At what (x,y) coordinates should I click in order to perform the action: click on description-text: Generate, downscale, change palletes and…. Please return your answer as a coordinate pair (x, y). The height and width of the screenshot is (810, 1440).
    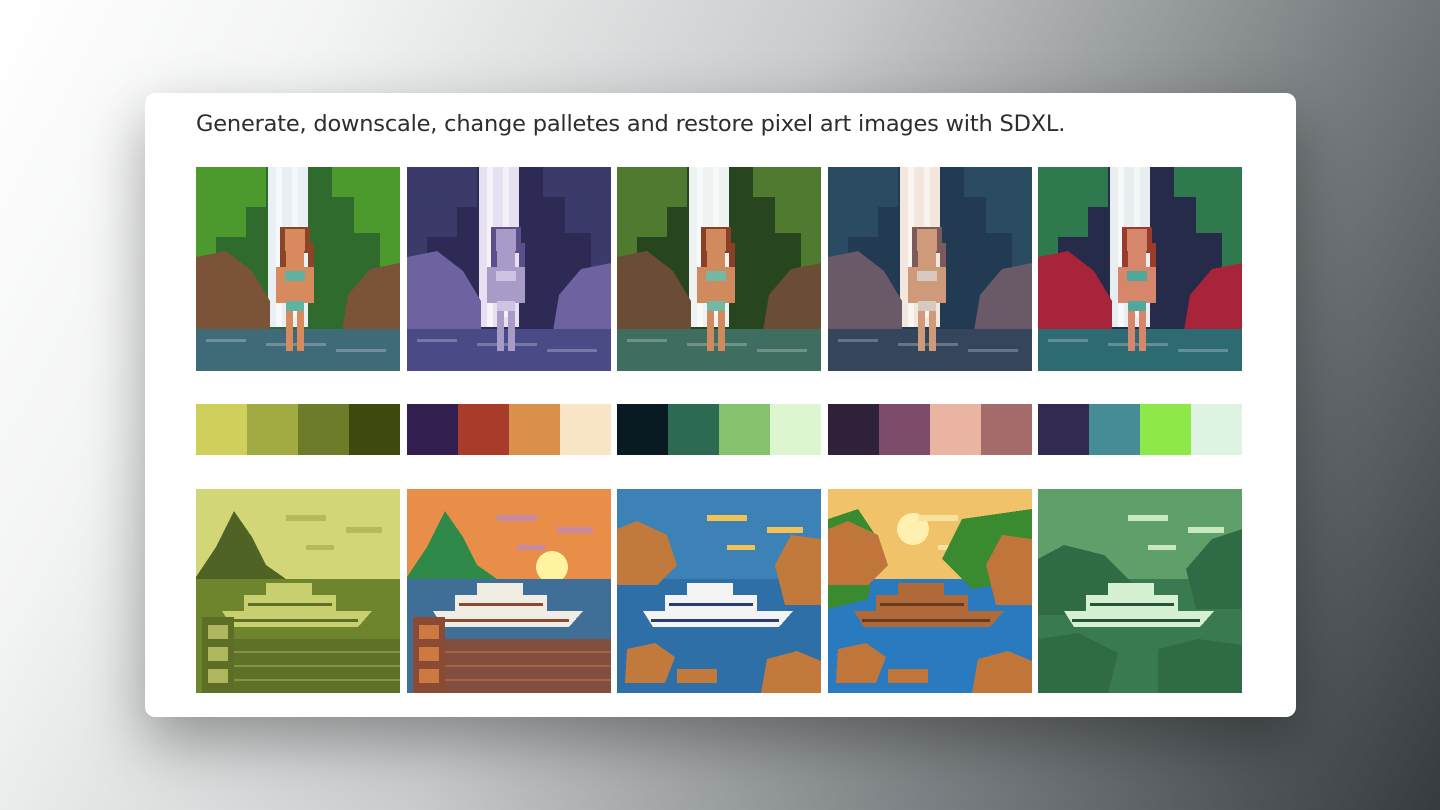
    Looking at the image, I should click on (631, 124).